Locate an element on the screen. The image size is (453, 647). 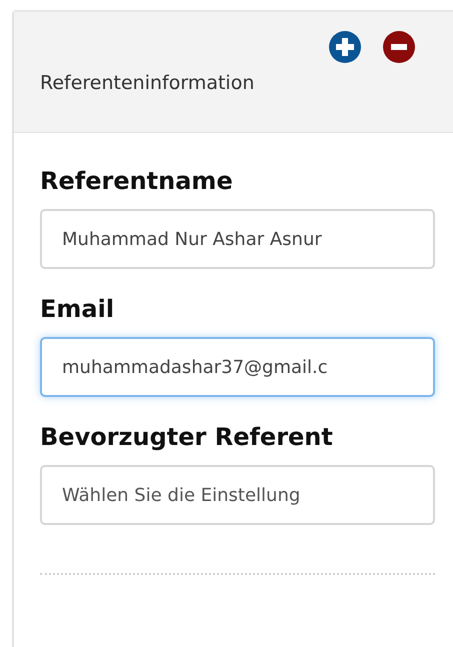
field-label: Bevorzugter Referent is located at coordinates (187, 437).